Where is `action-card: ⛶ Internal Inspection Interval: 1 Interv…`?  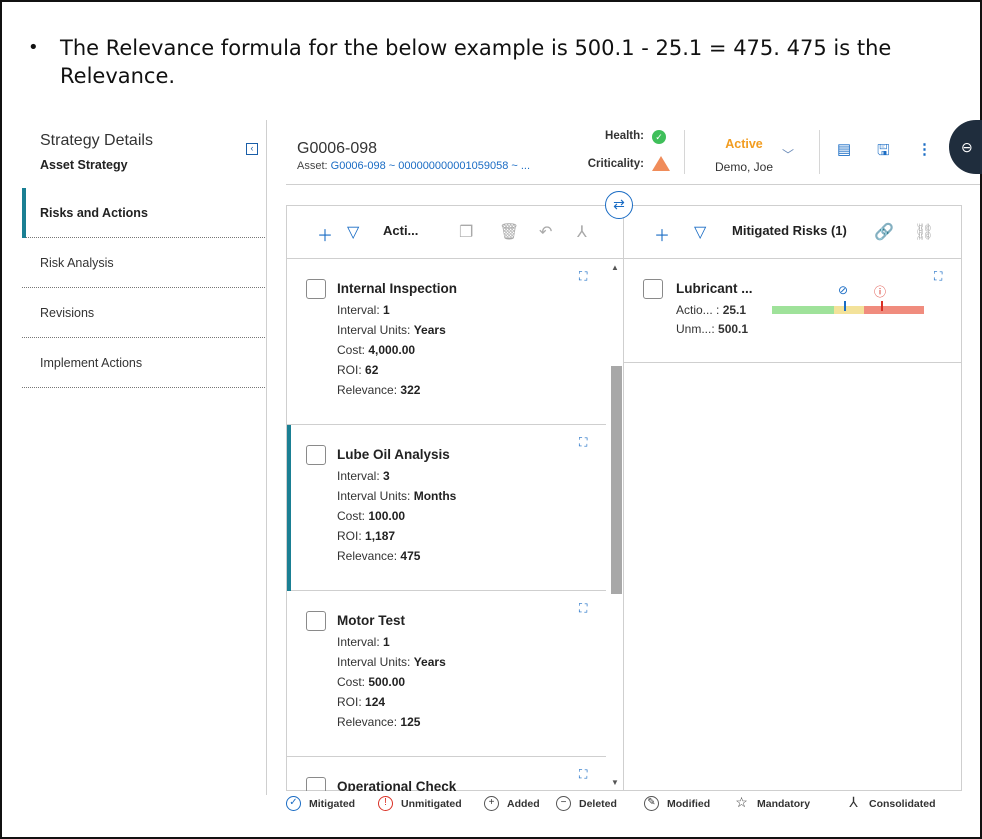 action-card: ⛶ Internal Inspection Interval: 1 Interv… is located at coordinates (446, 342).